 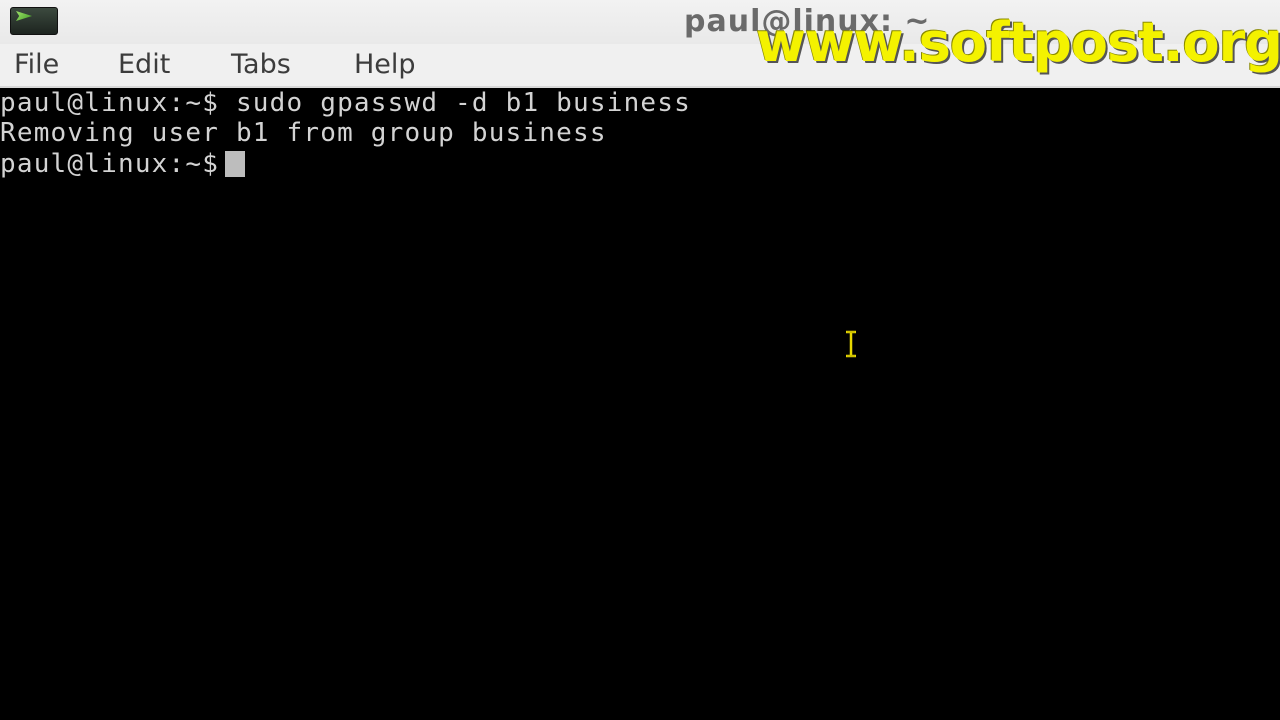 I want to click on terminal-line: Removing user b1 from group business, so click(x=303, y=133).